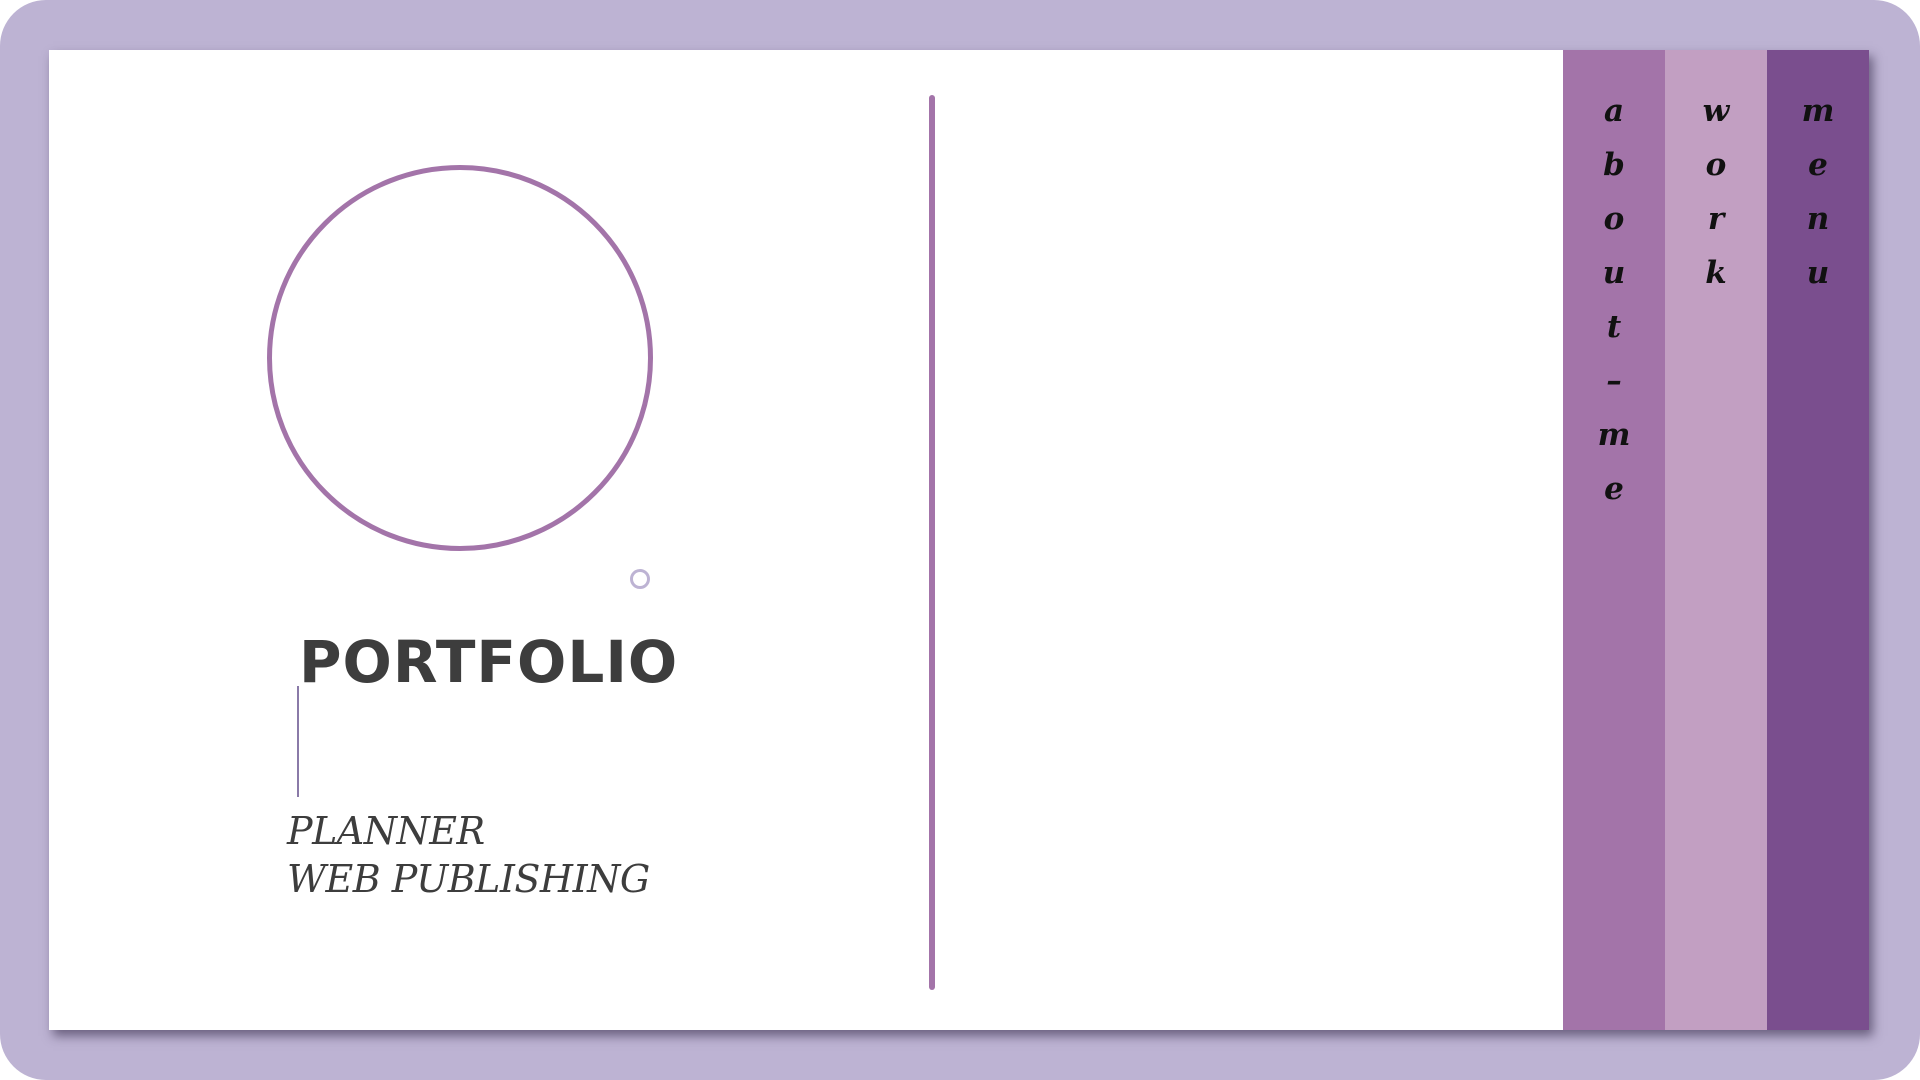 The height and width of the screenshot is (1080, 1920). I want to click on tab-label-menu: m e n u, so click(1818, 192).